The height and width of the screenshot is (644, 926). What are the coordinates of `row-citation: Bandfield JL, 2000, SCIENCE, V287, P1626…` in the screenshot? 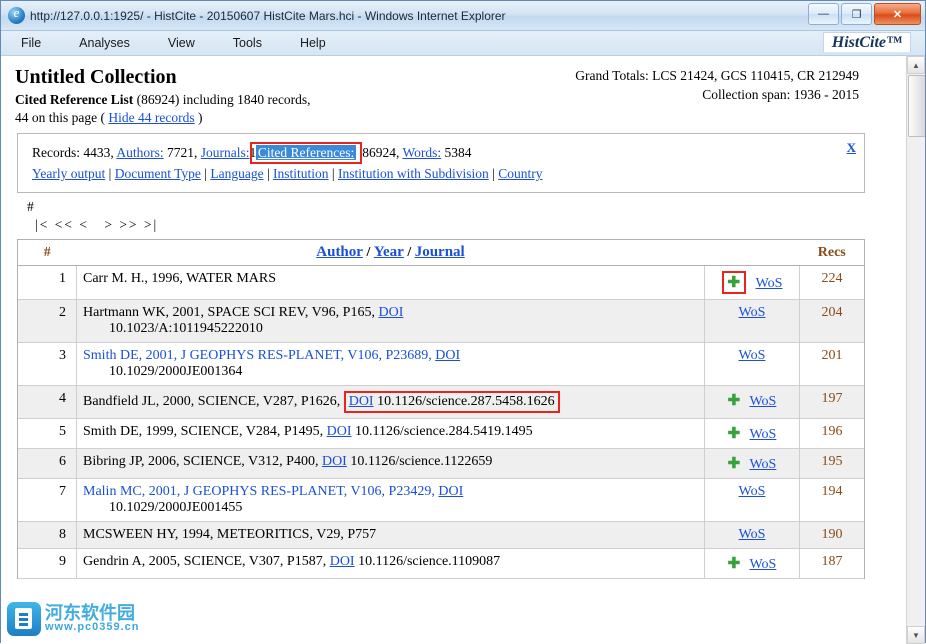 It's located at (390, 402).